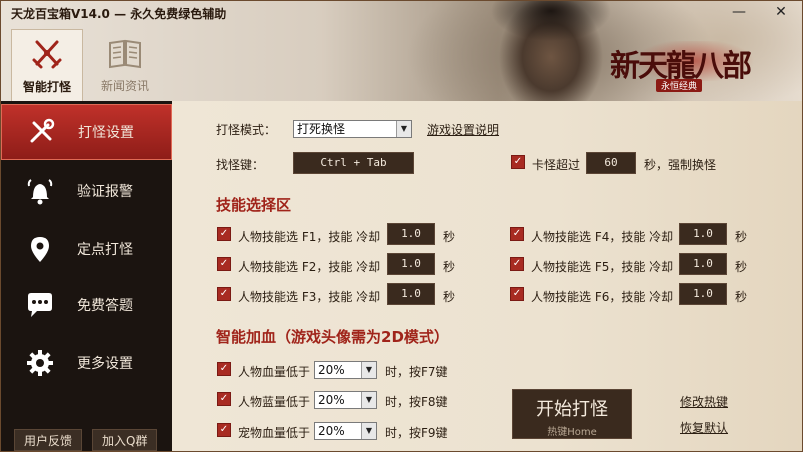 Image resolution: width=803 pixels, height=452 pixels. Describe the element at coordinates (47, 54) in the screenshot. I see `crossed-swords-icon` at that location.